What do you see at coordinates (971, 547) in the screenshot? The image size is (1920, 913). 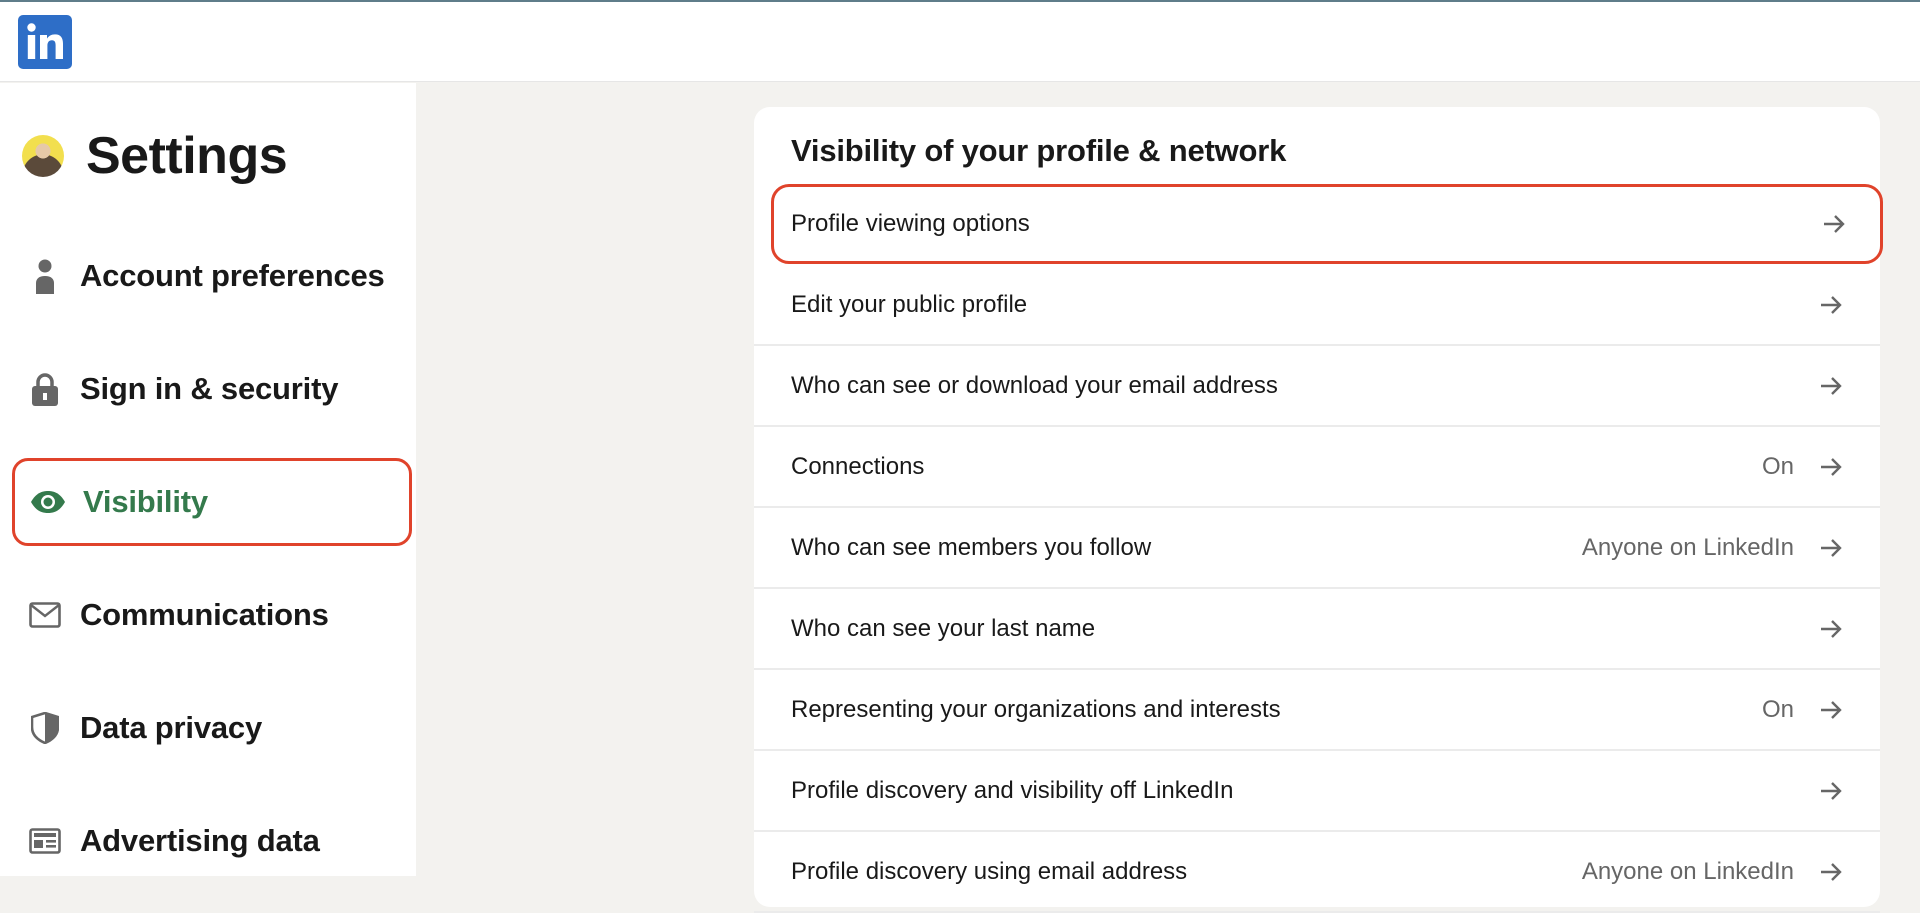 I see `row-label: Who can see members you follow` at bounding box center [971, 547].